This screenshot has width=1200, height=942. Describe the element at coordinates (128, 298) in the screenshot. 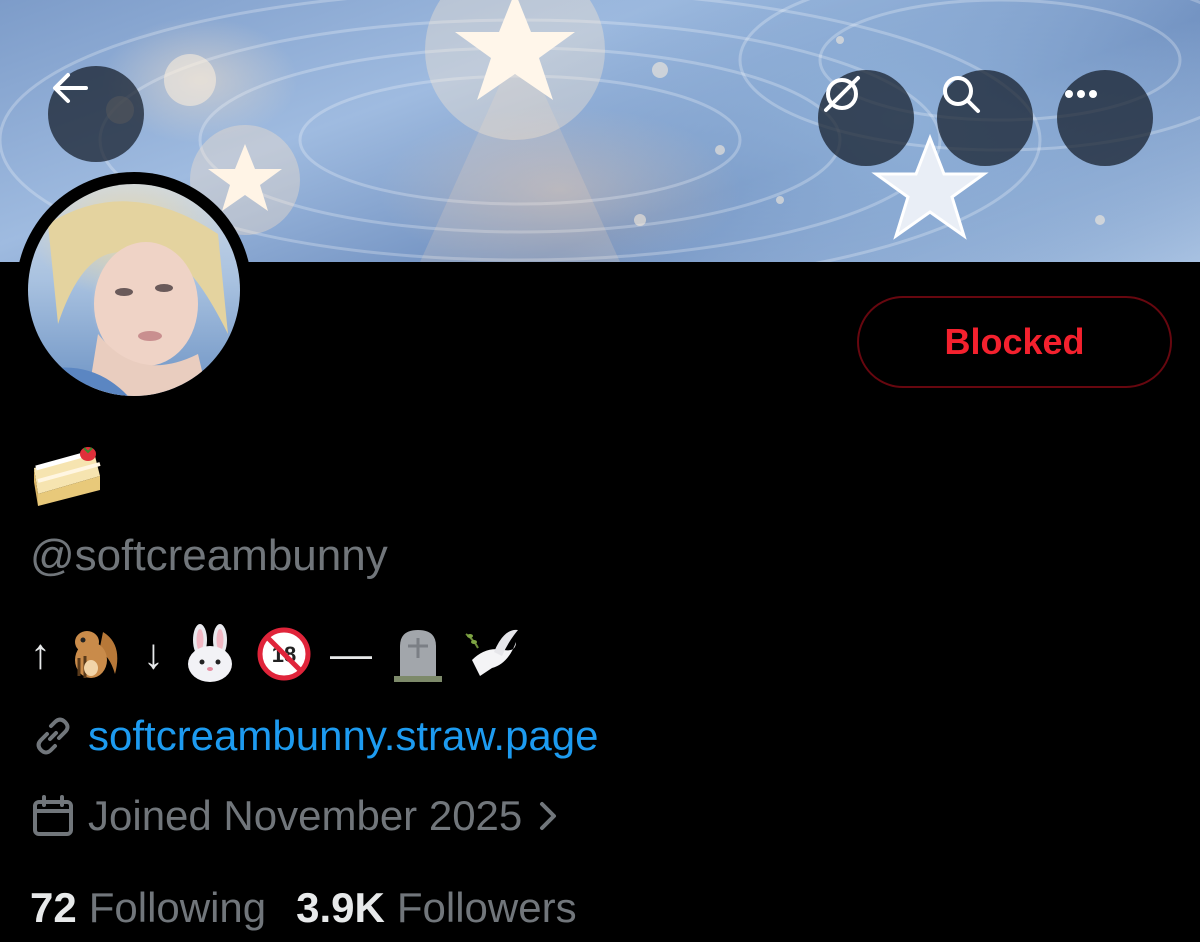

I see `avatar-portrait` at that location.